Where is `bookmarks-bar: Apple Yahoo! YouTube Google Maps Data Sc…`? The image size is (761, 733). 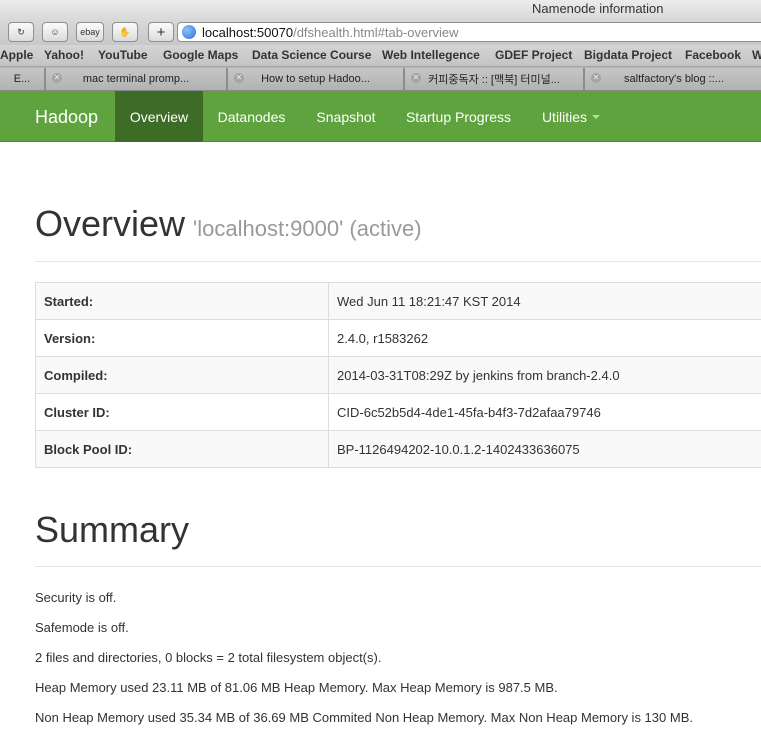 bookmarks-bar: Apple Yahoo! YouTube Google Maps Data Sc… is located at coordinates (380, 56).